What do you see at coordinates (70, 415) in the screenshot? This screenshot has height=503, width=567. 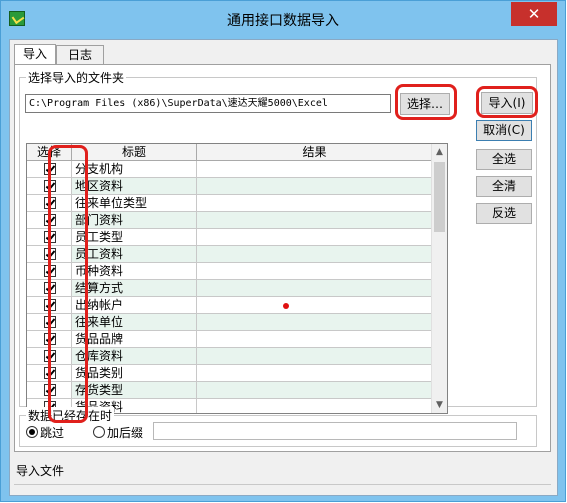 I see `exists-group-label: 数据已经存在时` at bounding box center [70, 415].